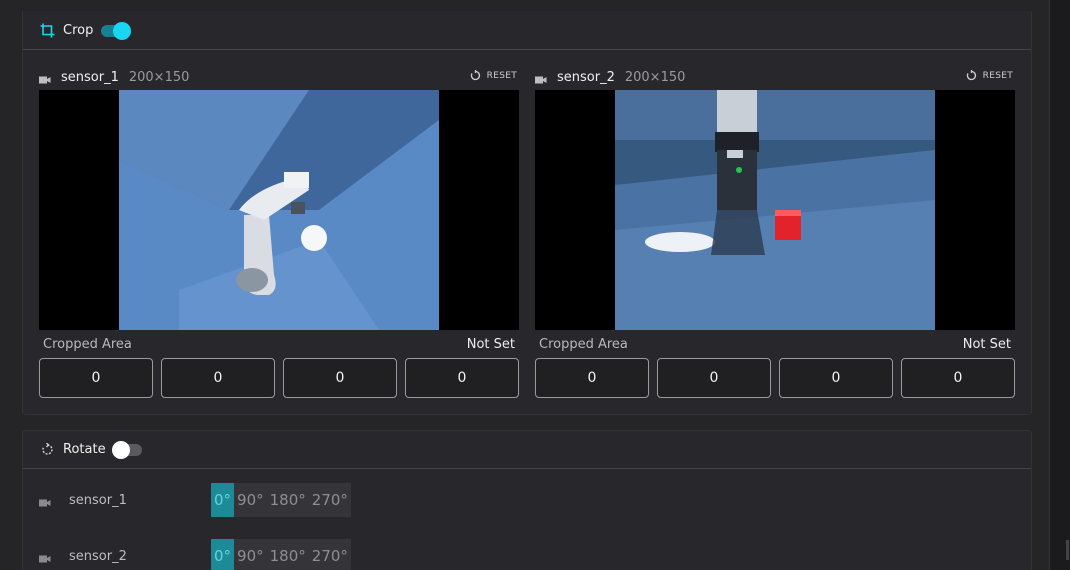  I want to click on rotate-row-sensor-1: sensor_1 0° 90° 180° 270°, so click(195, 500).